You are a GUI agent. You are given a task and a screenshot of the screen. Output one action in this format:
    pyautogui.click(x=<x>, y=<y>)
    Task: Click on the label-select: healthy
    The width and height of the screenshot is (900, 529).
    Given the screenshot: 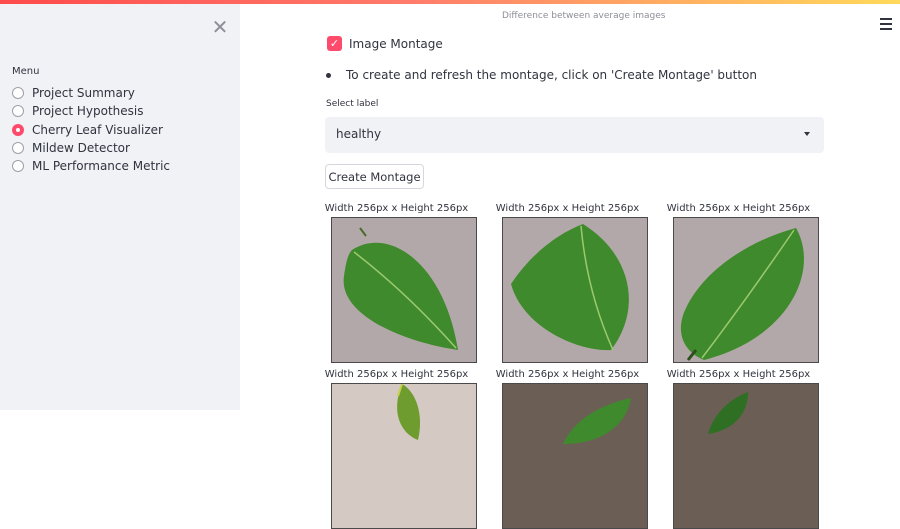 What is the action you would take?
    pyautogui.click(x=574, y=135)
    